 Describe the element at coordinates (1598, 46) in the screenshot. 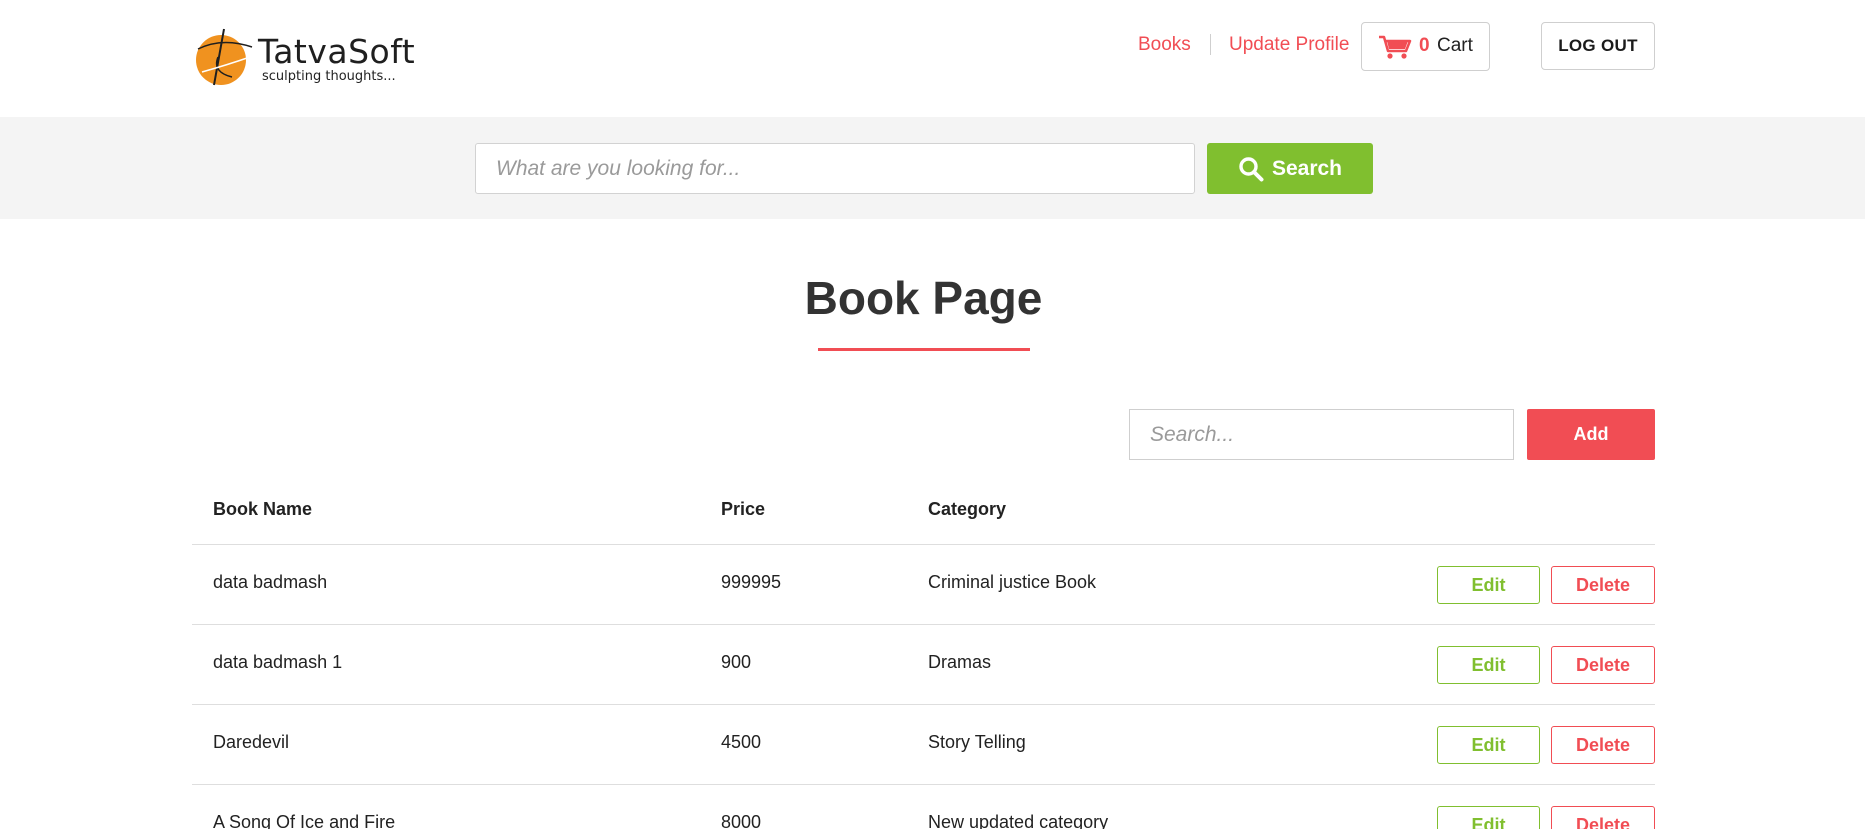

I see `logout-button: LOG OUT` at that location.